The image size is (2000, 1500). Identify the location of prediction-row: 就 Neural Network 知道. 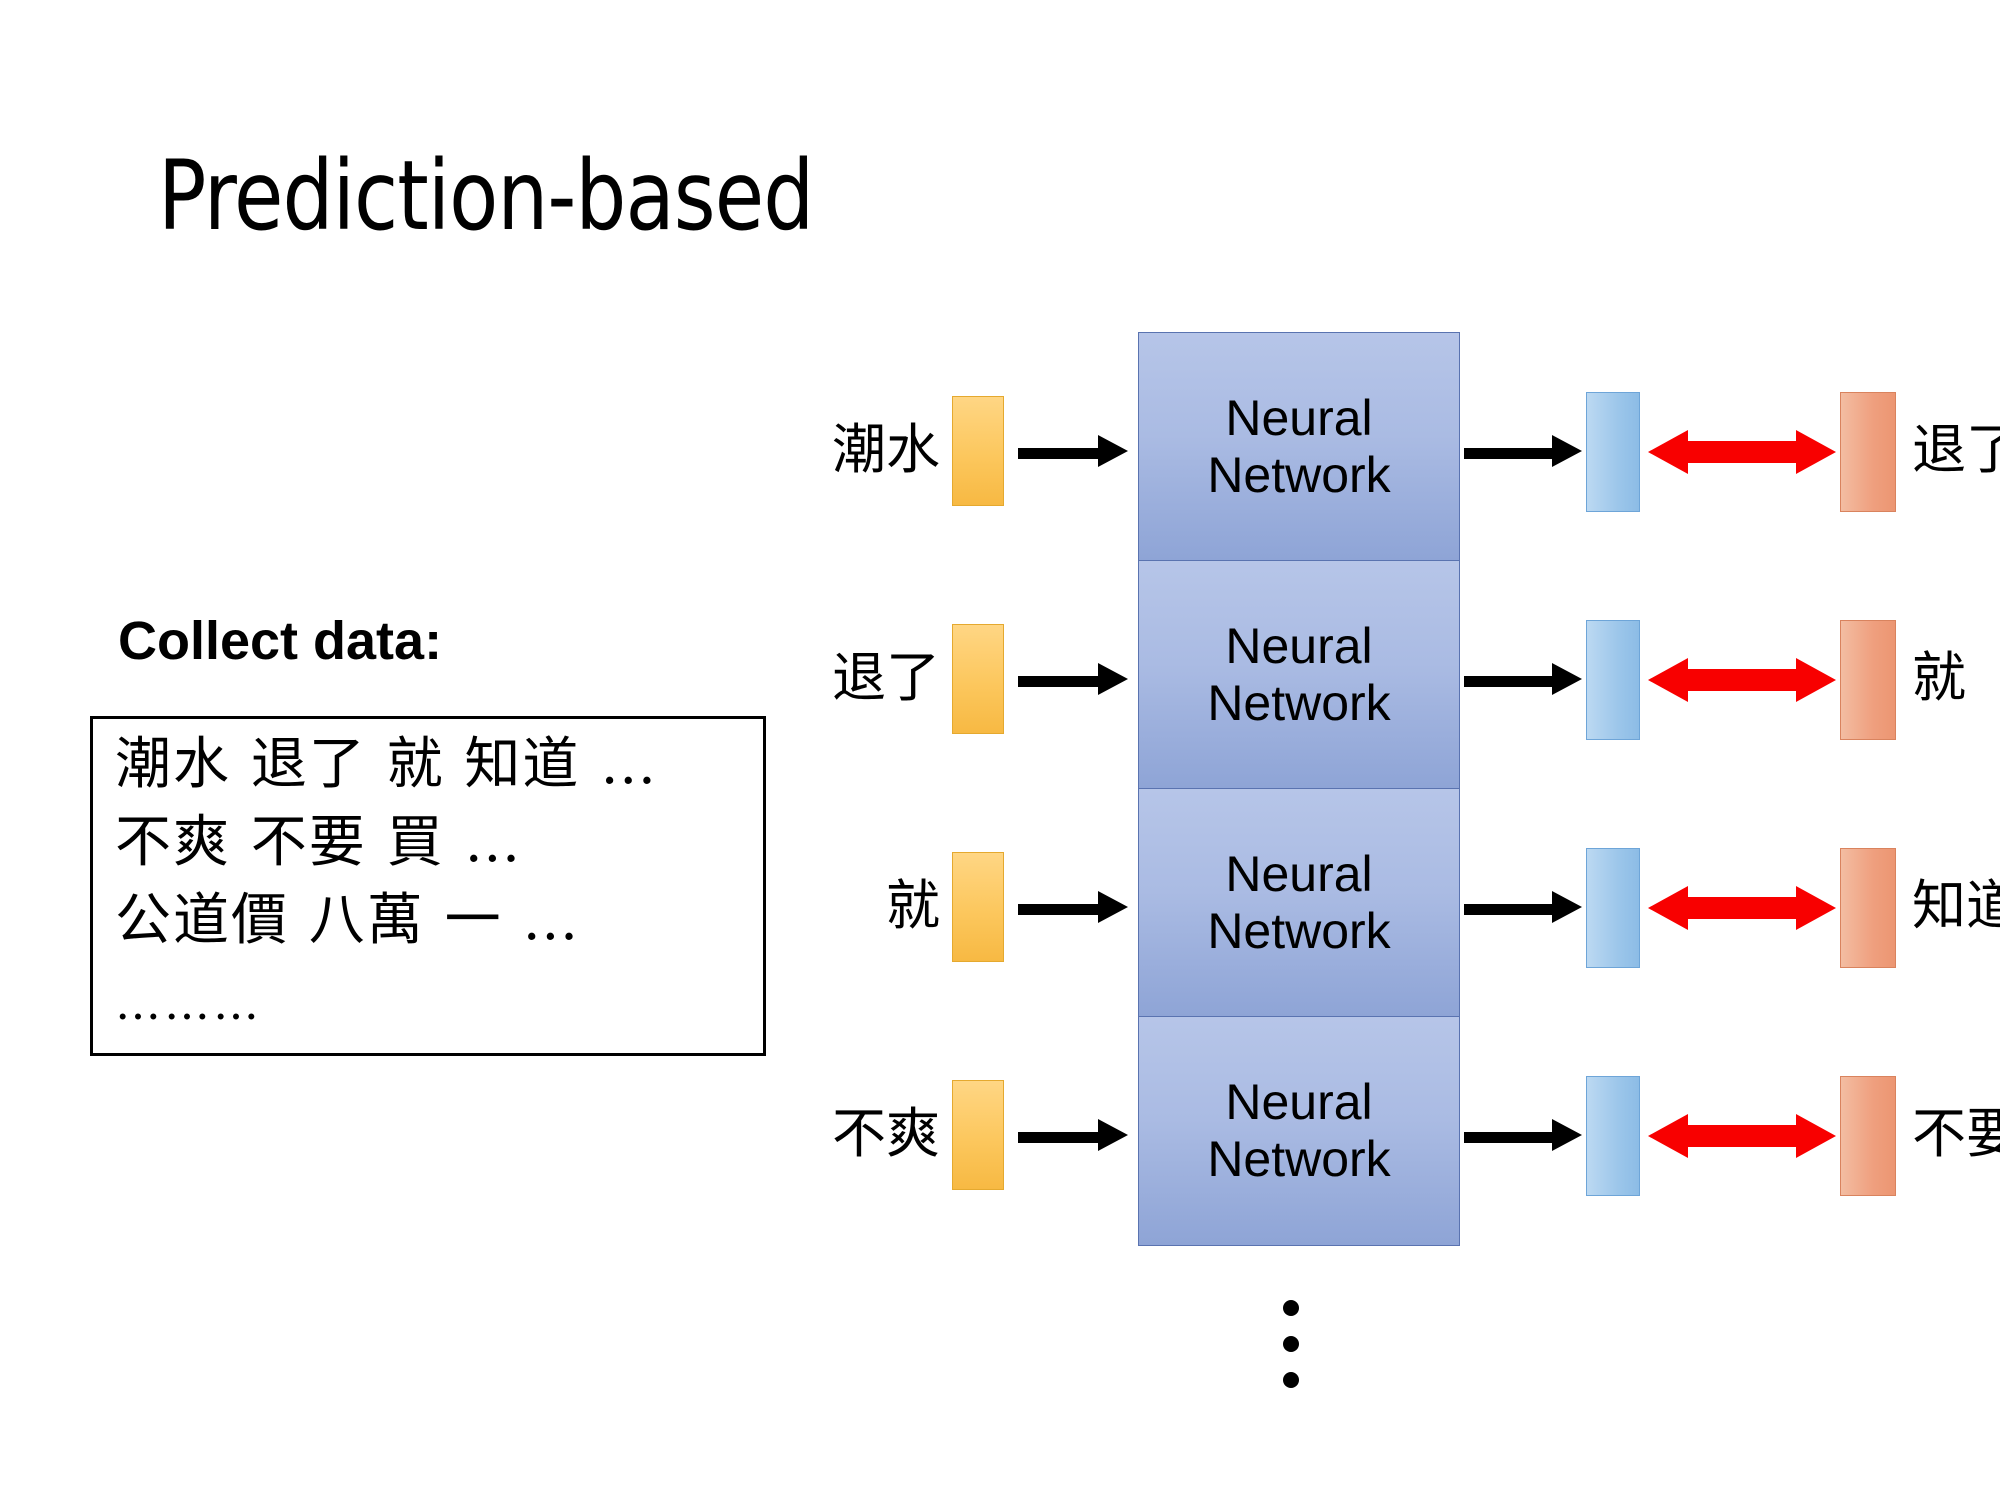
(1400, 903).